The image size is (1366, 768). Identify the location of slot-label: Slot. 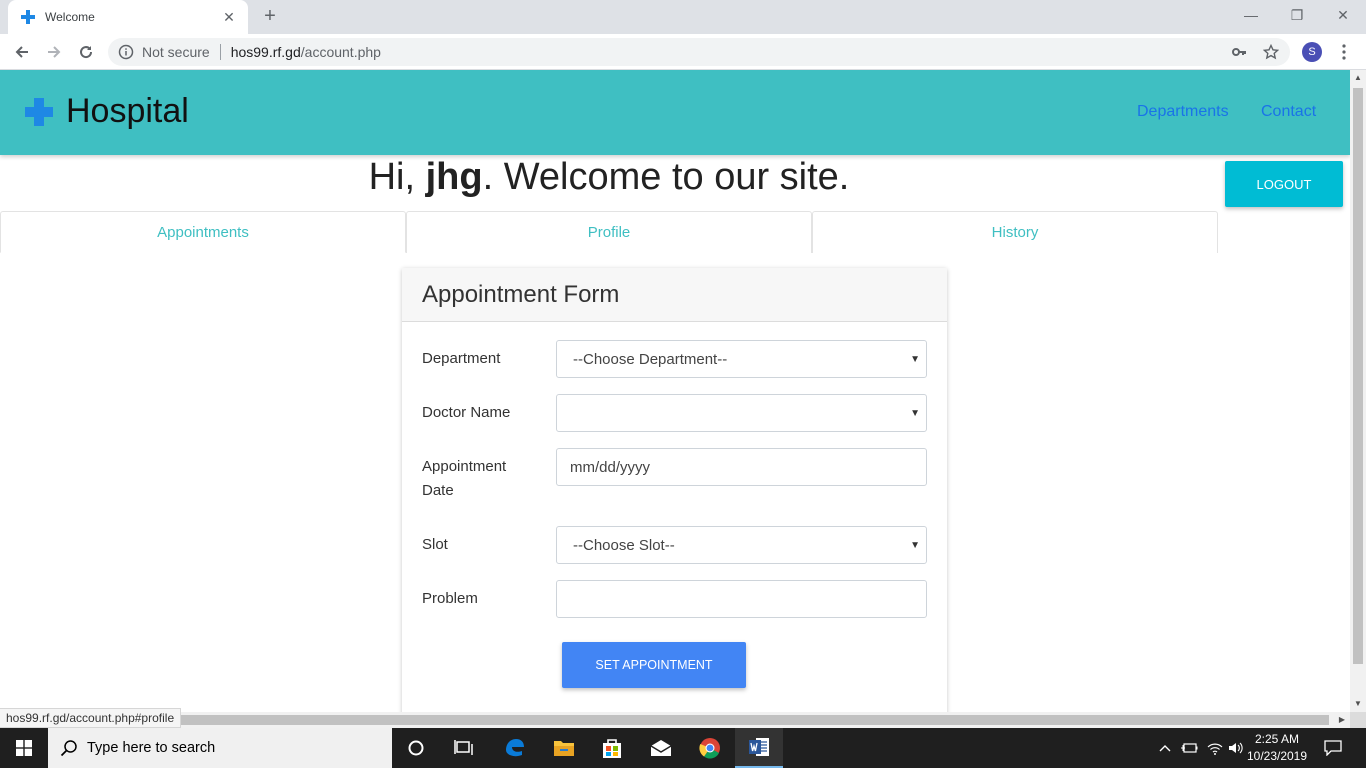
(435, 544).